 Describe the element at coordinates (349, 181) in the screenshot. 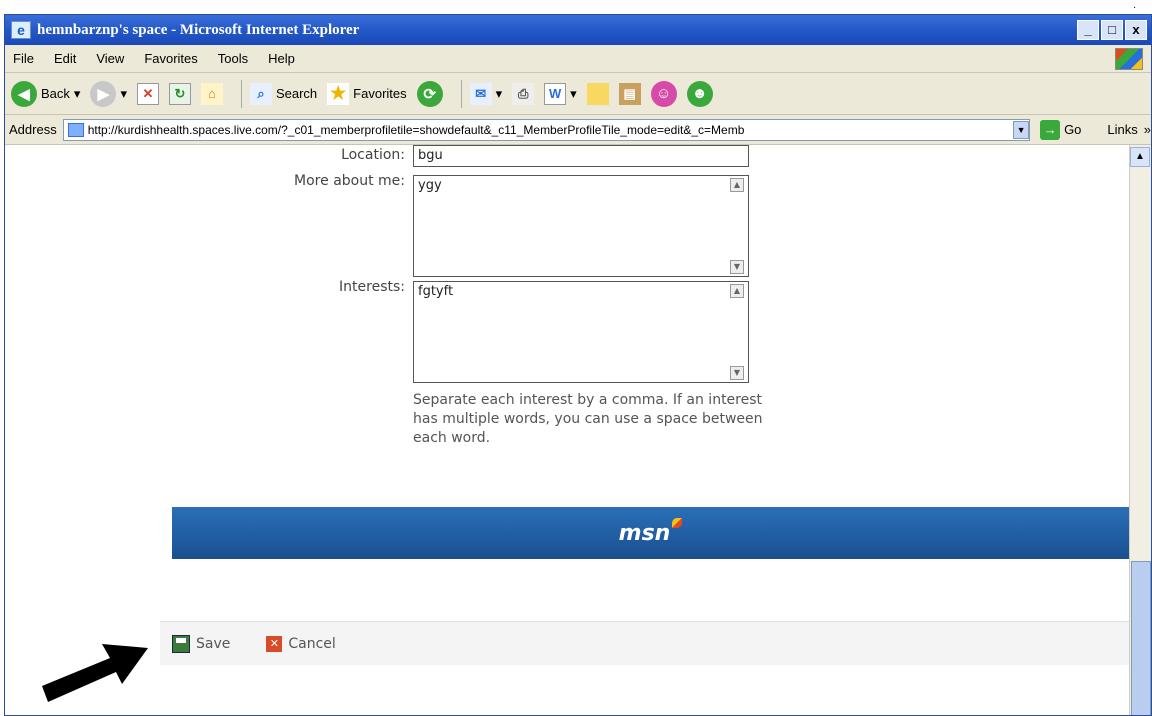

I see `more-about-me-label: More about me:` at that location.